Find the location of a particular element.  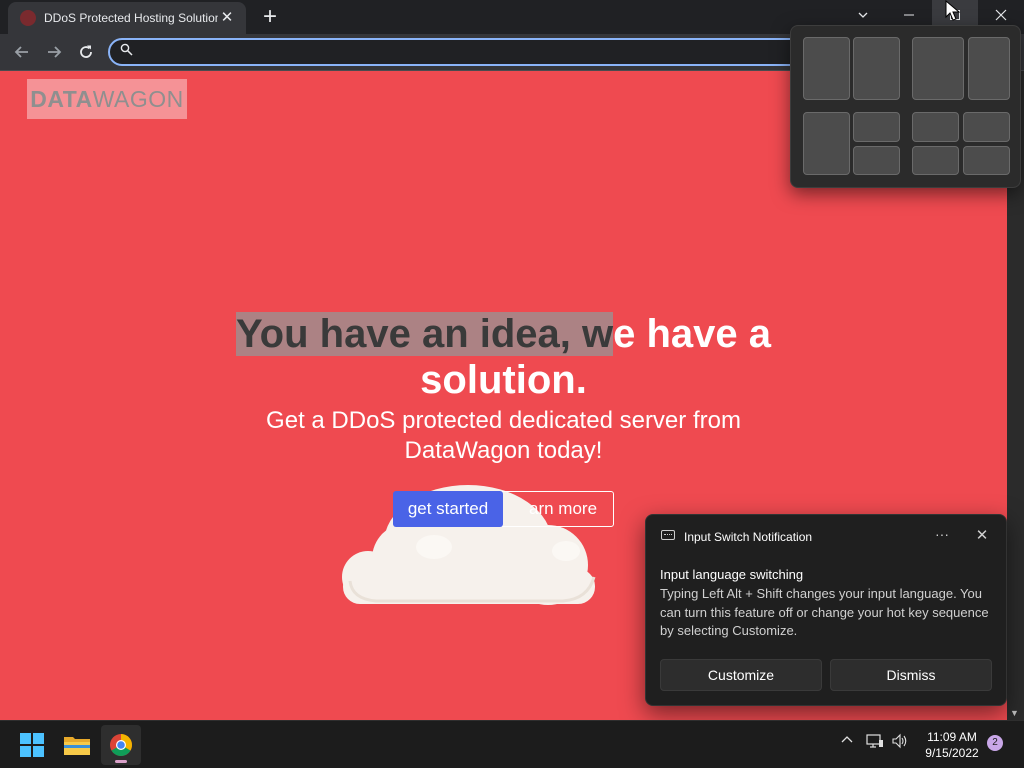

snap-zone-narrow-right is located at coordinates (989, 68).